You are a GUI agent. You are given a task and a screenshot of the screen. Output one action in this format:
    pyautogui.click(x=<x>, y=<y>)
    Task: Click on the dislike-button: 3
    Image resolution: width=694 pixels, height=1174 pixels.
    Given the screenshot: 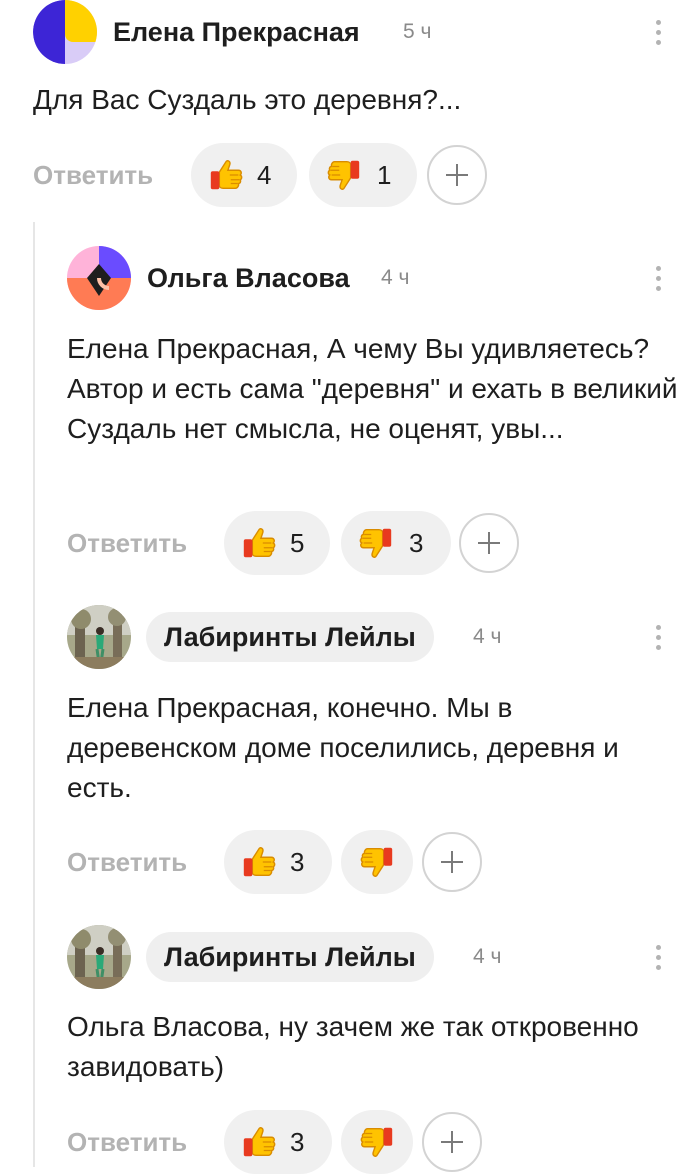 What is the action you would take?
    pyautogui.click(x=396, y=543)
    